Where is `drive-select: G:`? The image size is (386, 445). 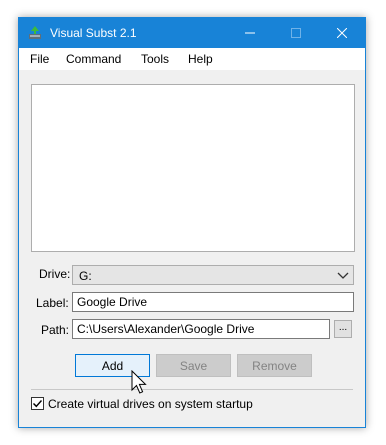
drive-select: G: is located at coordinates (213, 275).